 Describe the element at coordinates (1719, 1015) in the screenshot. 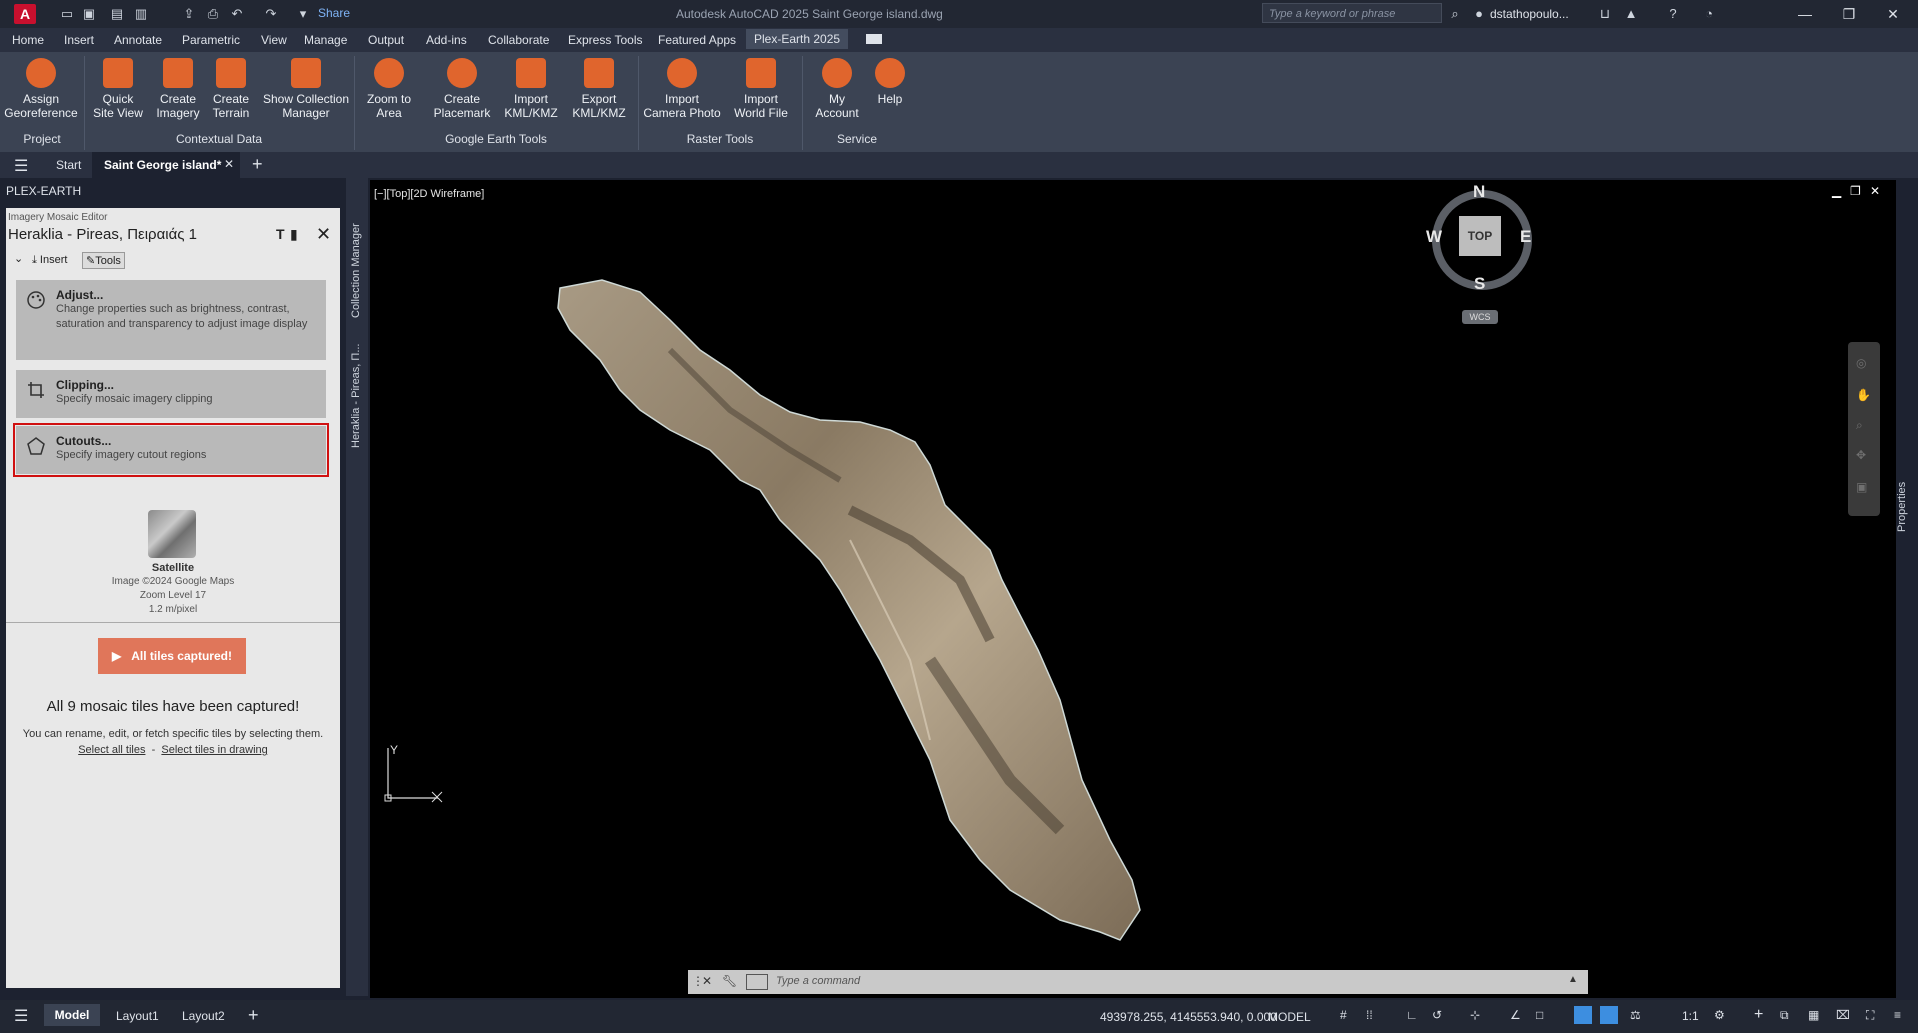

I see `workspace-gear-icon: ⚙` at that location.